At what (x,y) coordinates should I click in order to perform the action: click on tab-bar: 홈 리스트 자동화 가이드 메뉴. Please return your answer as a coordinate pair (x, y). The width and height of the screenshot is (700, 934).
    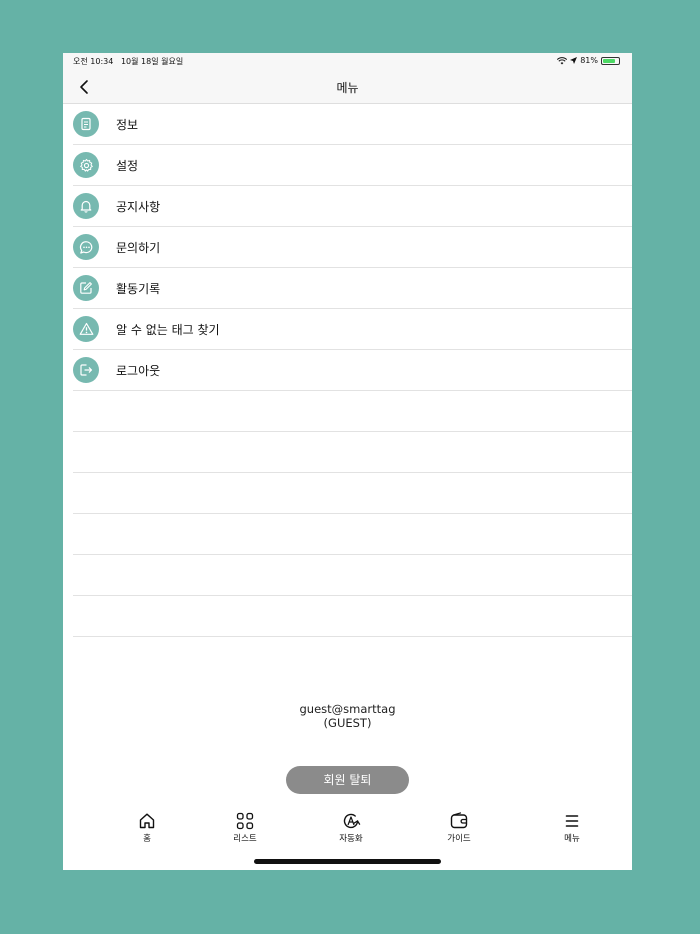
    Looking at the image, I should click on (347, 829).